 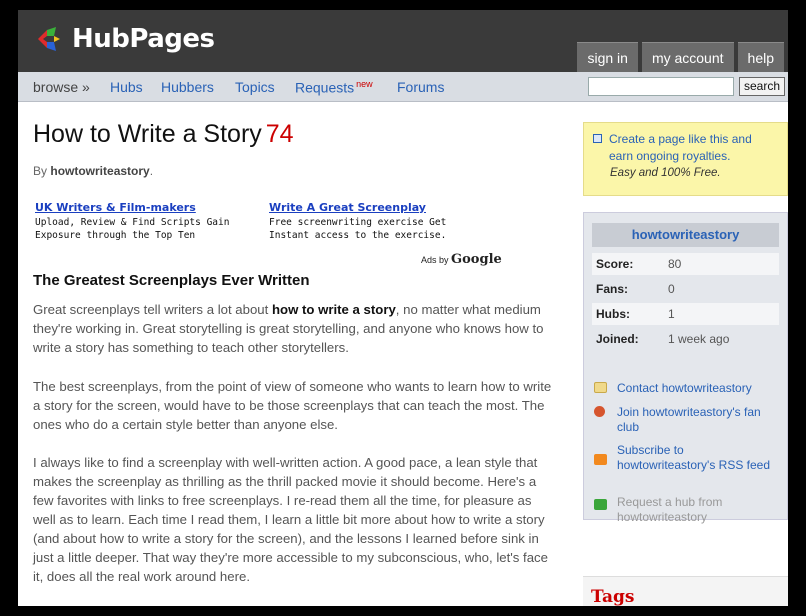 What do you see at coordinates (613, 596) in the screenshot?
I see `tags-heading: Tags` at bounding box center [613, 596].